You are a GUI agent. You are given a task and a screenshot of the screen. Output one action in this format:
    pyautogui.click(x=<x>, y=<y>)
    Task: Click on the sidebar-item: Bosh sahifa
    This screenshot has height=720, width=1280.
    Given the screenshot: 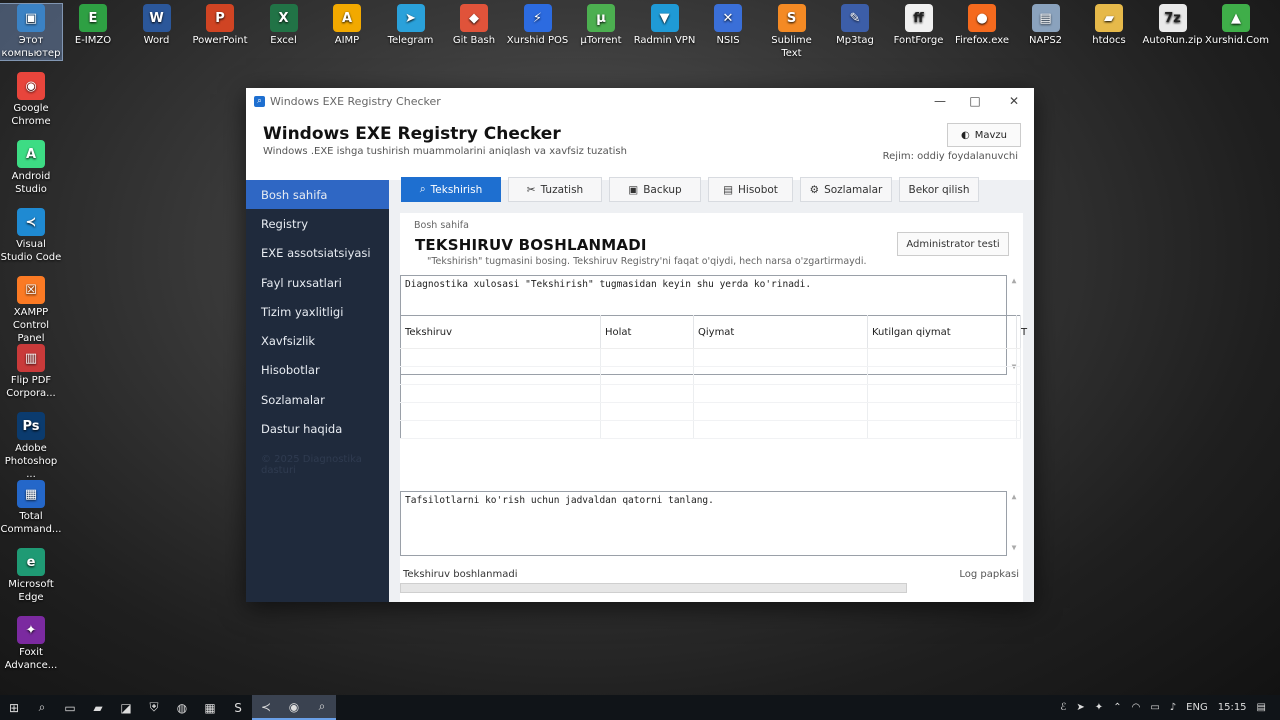 What is the action you would take?
    pyautogui.click(x=317, y=195)
    